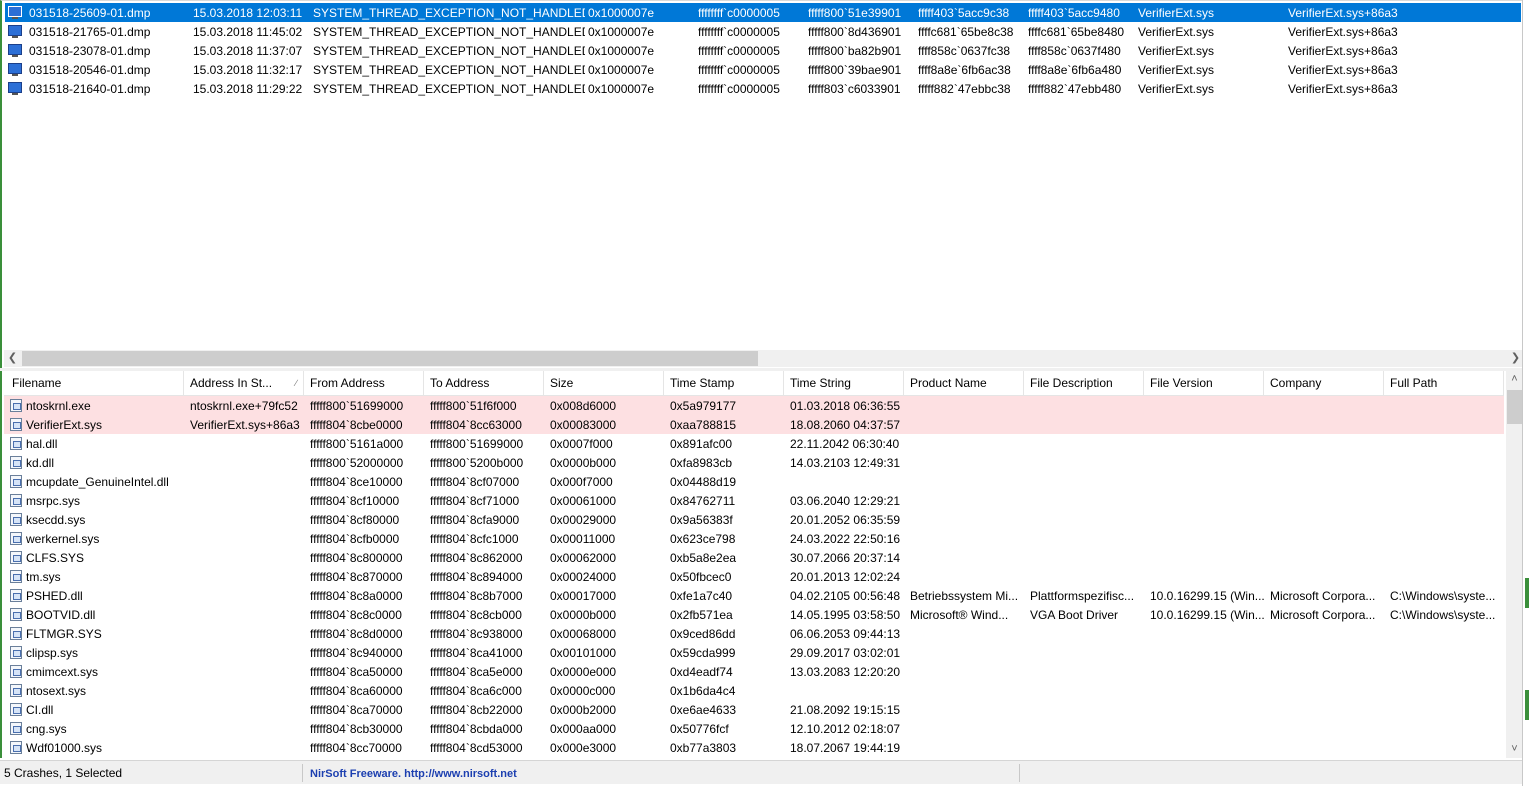 Image resolution: width=1529 pixels, height=786 pixels. Describe the element at coordinates (855, 13) in the screenshot. I see `crash-cell-p2: fffff800`51e39901` at that location.